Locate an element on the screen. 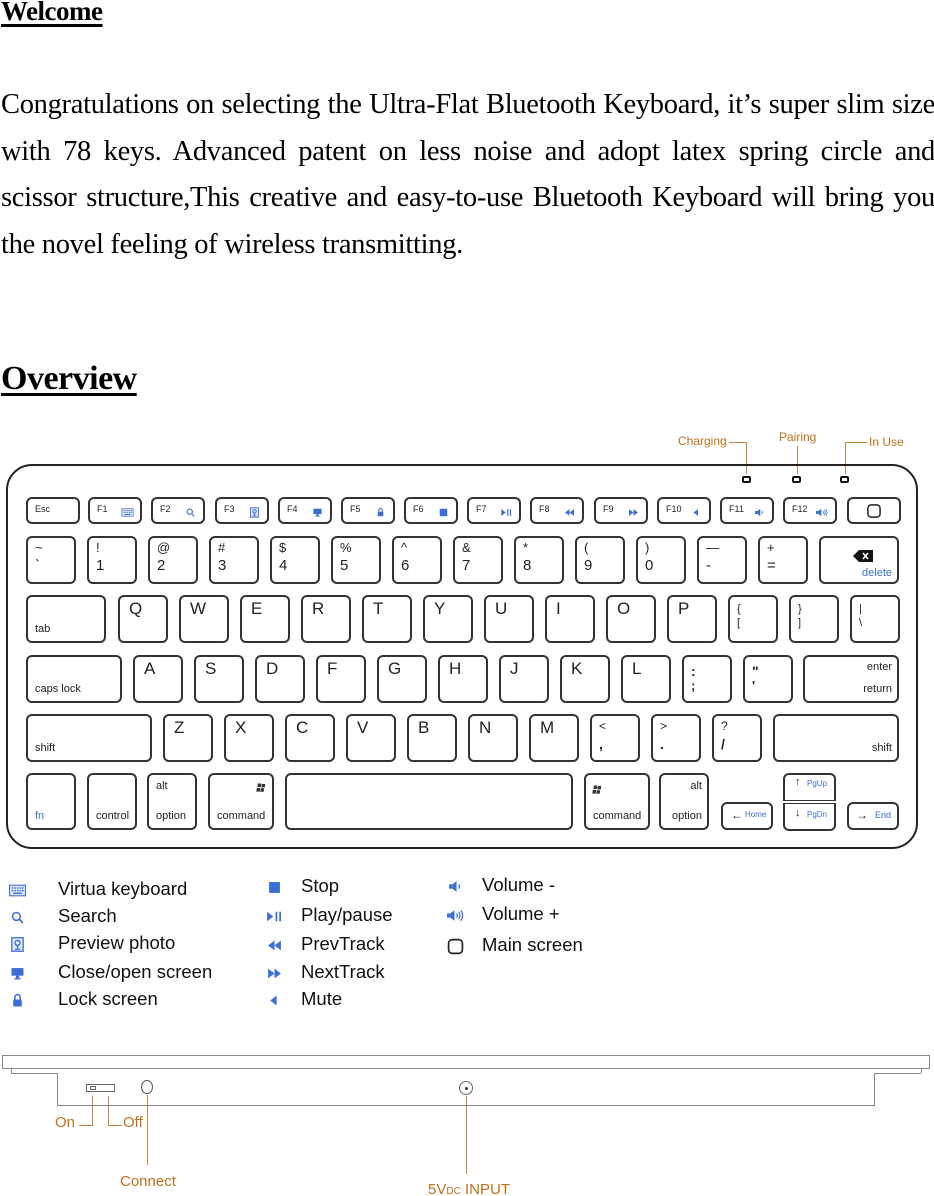  off-leader-h is located at coordinates (115, 1125).